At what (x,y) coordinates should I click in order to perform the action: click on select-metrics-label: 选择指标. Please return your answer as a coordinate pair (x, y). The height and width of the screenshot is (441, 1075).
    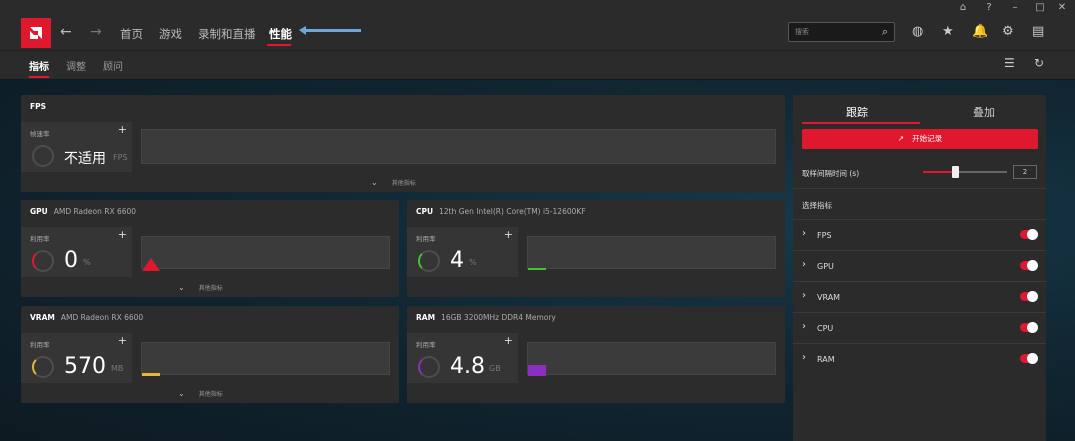
    Looking at the image, I should click on (817, 205).